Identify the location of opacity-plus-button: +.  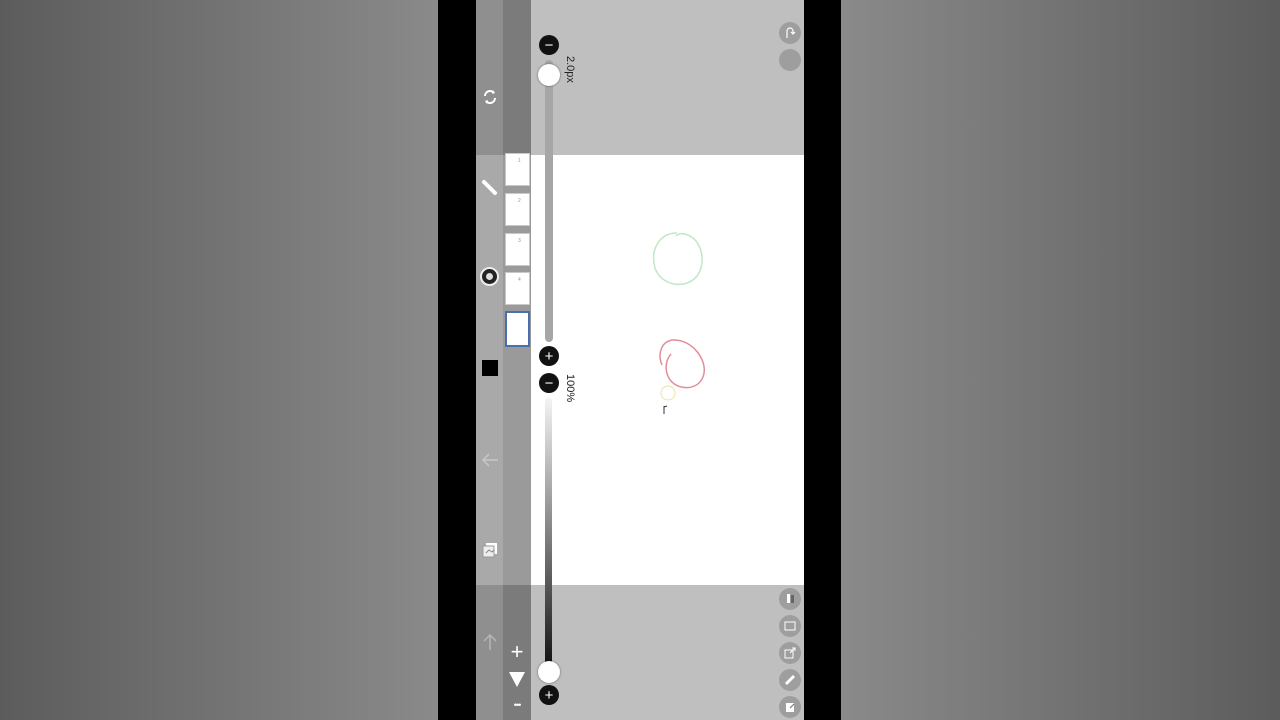
(549, 695).